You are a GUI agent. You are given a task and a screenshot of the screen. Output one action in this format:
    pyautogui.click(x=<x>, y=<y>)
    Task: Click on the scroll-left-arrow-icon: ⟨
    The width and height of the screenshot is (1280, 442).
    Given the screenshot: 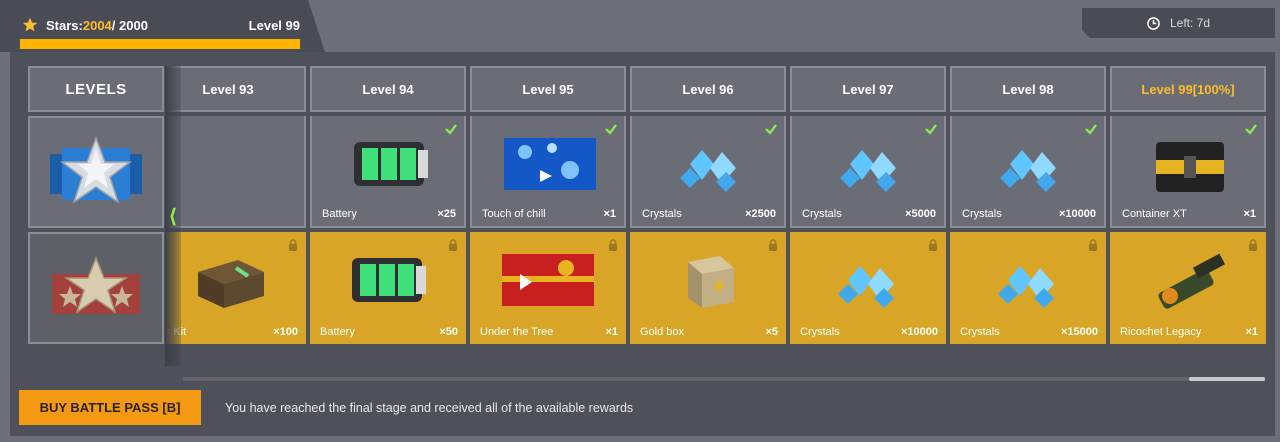 What is the action you would take?
    pyautogui.click(x=173, y=216)
    